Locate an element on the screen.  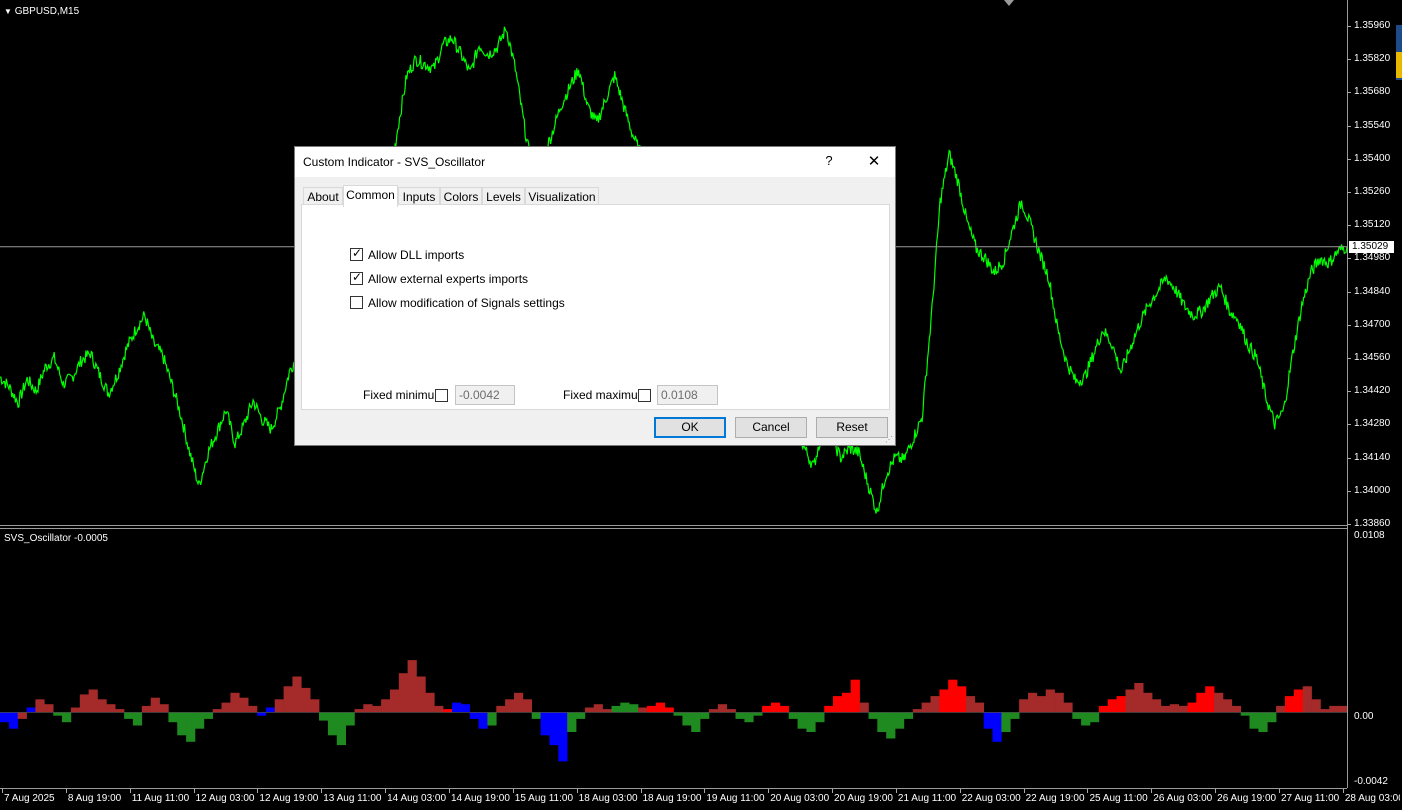
time-axis-label: 22 Aug 03:00 is located at coordinates (991, 798).